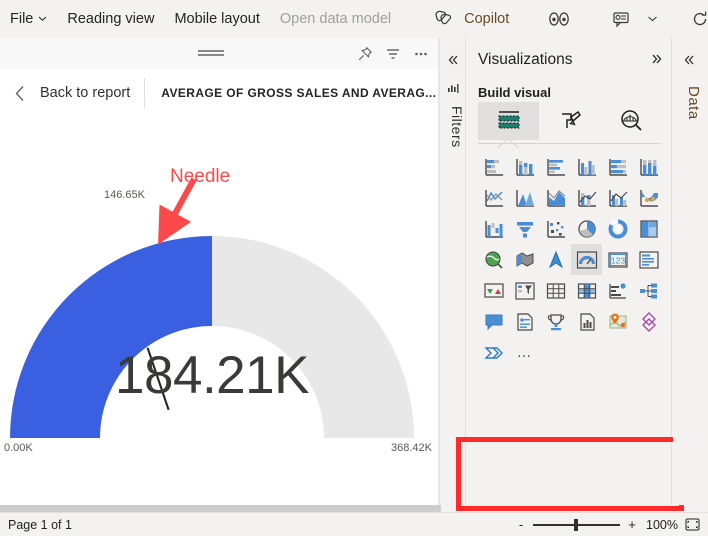  I want to click on viz-smart-narrative, so click(524, 321).